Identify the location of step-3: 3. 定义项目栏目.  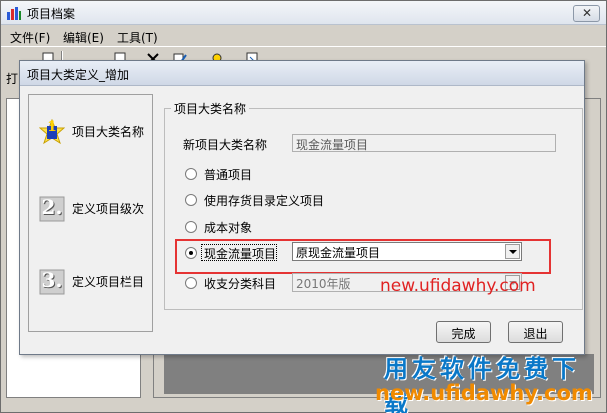
(90, 283).